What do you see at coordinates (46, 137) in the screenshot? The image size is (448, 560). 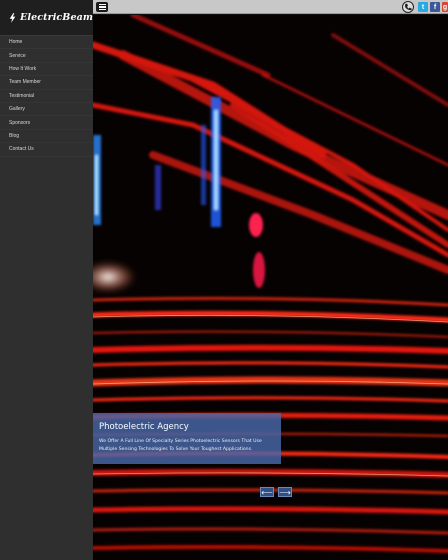 I see `nav-item-blog: Blog` at bounding box center [46, 137].